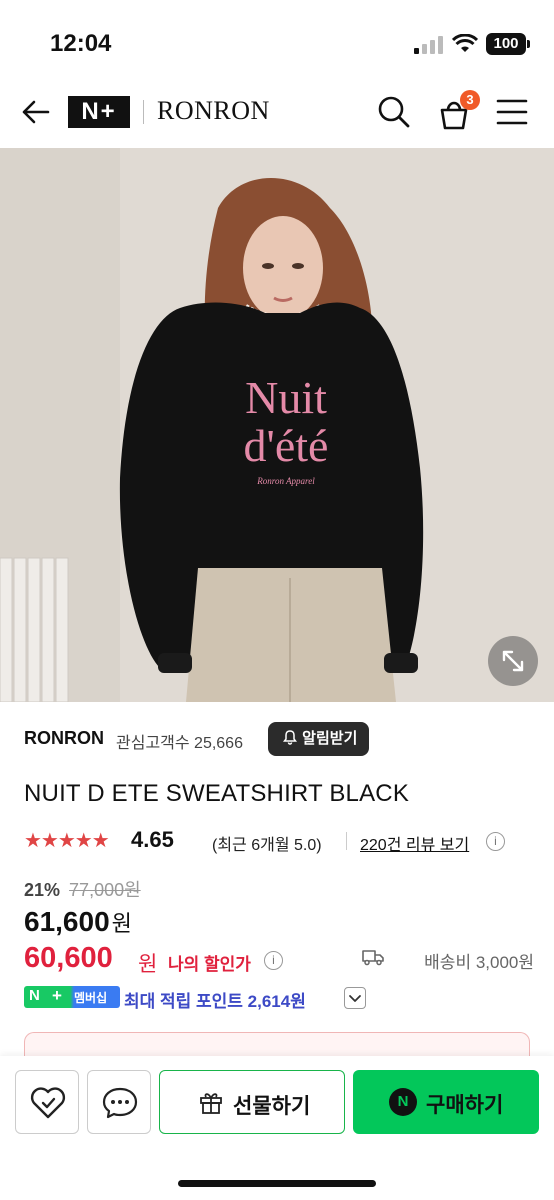 The height and width of the screenshot is (1200, 554). What do you see at coordinates (68, 958) in the screenshot?
I see `my-price-value: 60,600` at bounding box center [68, 958].